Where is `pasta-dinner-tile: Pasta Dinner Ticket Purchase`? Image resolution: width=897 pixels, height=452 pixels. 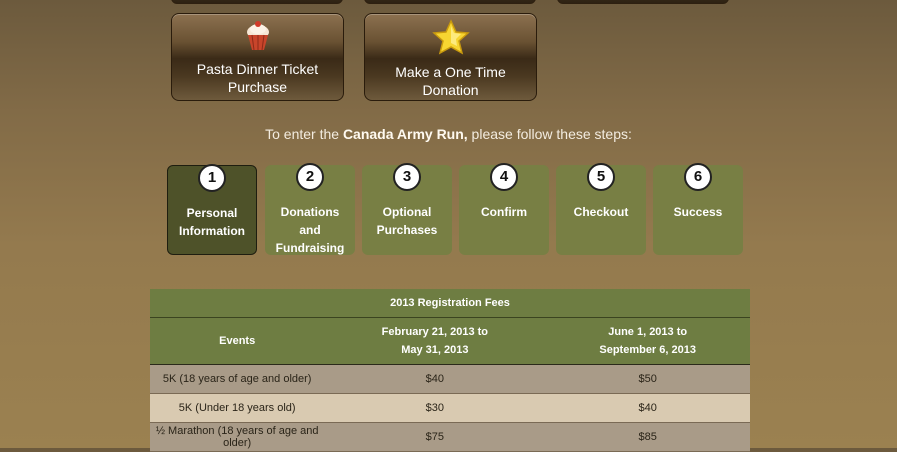 pasta-dinner-tile: Pasta Dinner Ticket Purchase is located at coordinates (257, 57).